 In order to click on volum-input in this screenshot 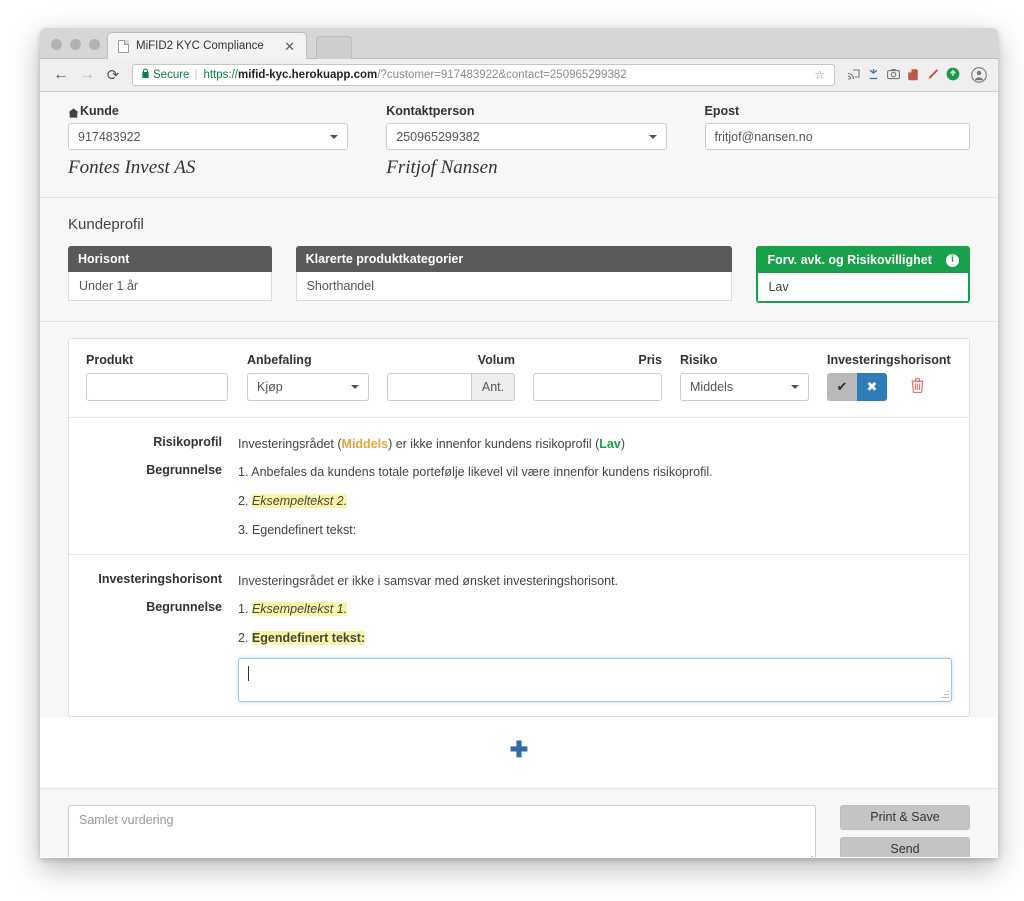, I will do `click(429, 387)`.